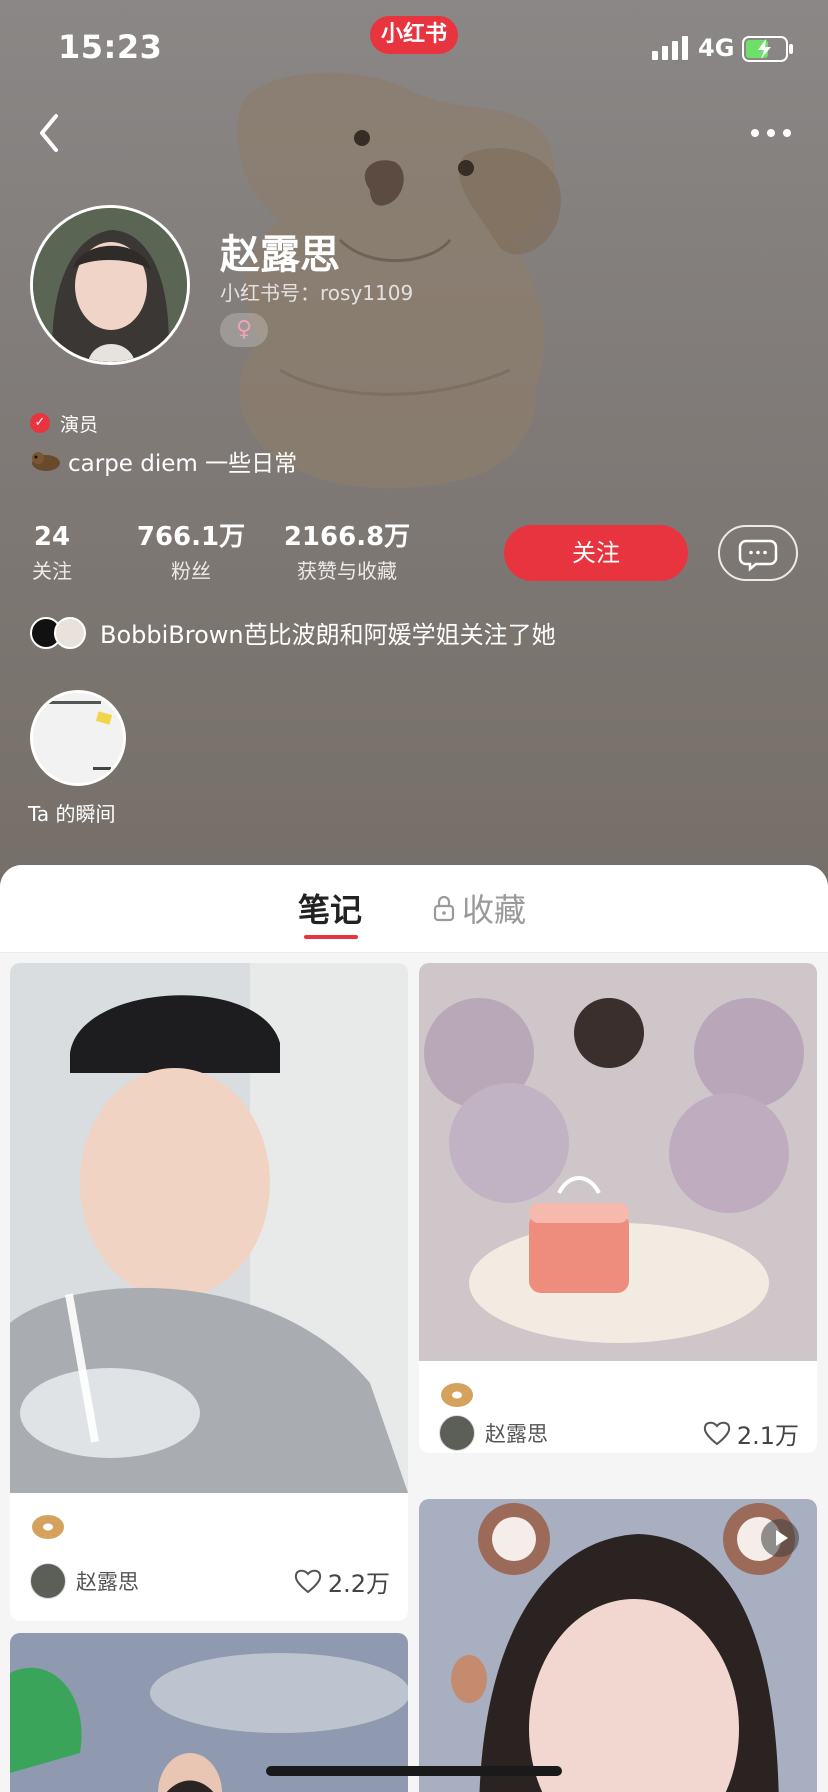 Image resolution: width=828 pixels, height=1792 pixels. Describe the element at coordinates (771, 133) in the screenshot. I see `more-icon` at that location.